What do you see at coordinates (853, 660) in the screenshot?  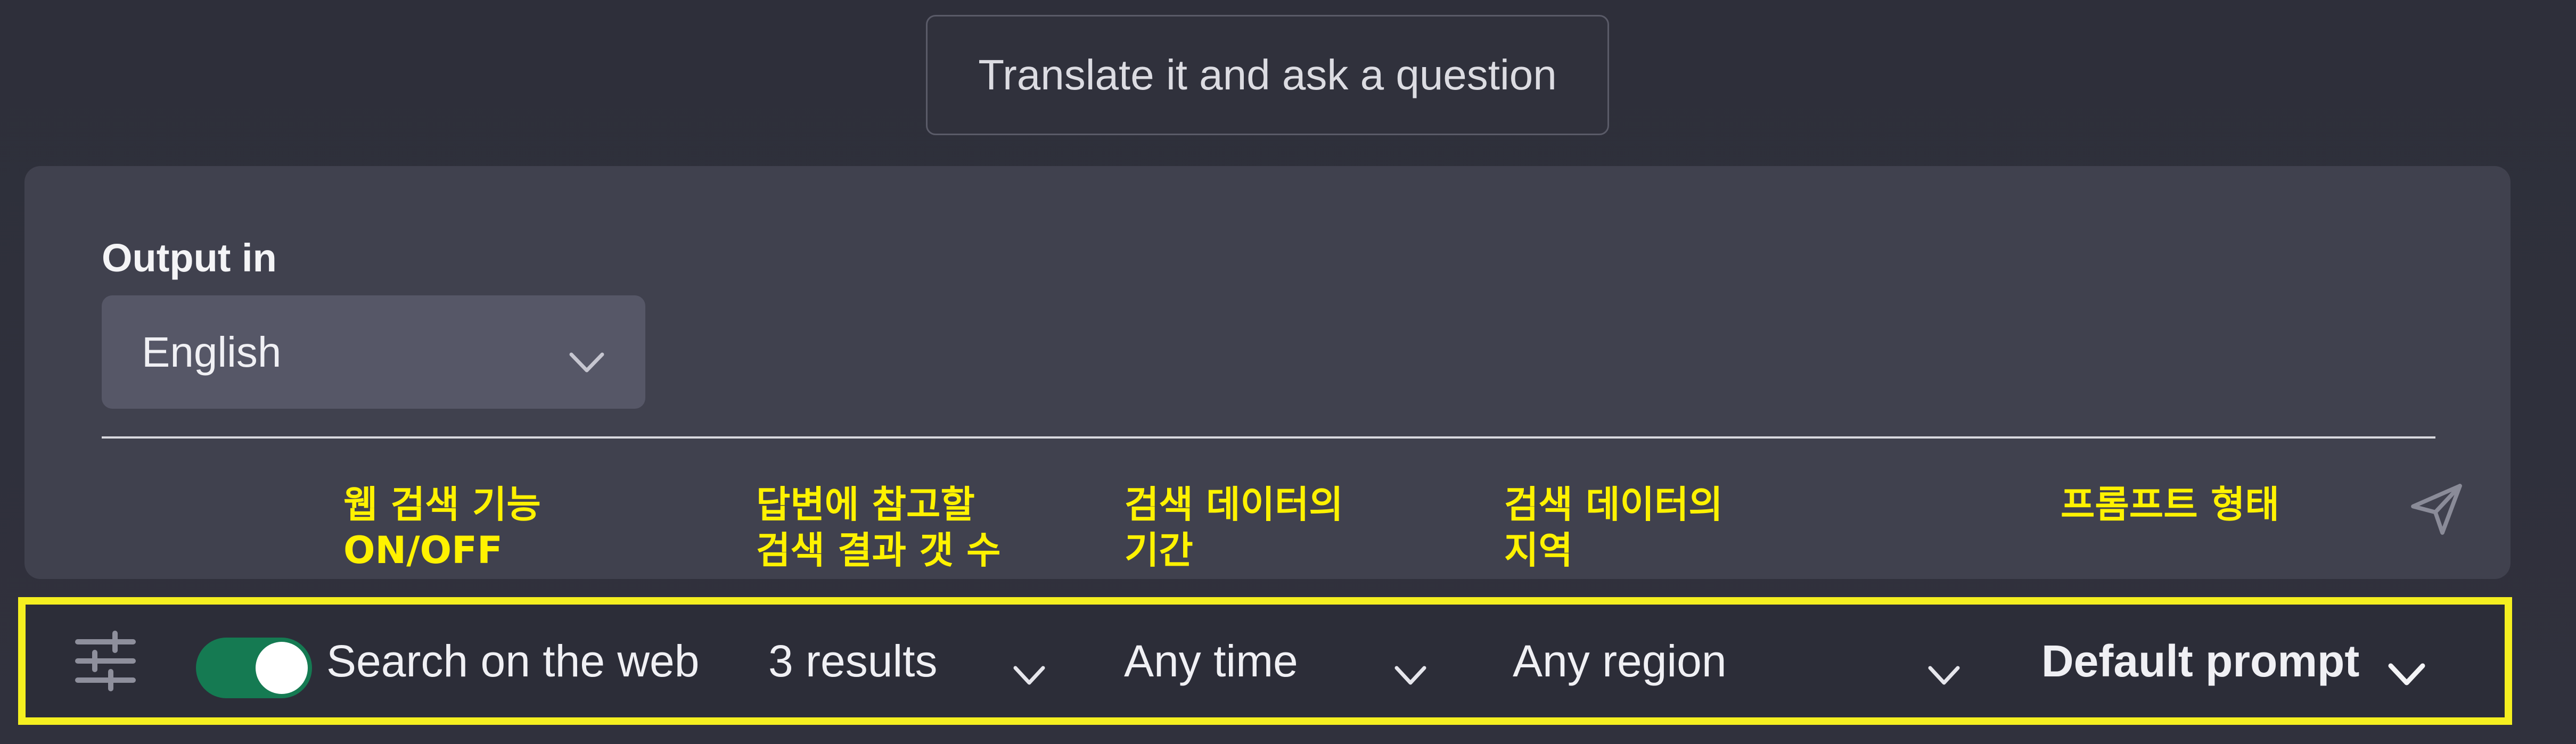 I see `results-count-value: 3 results` at bounding box center [853, 660].